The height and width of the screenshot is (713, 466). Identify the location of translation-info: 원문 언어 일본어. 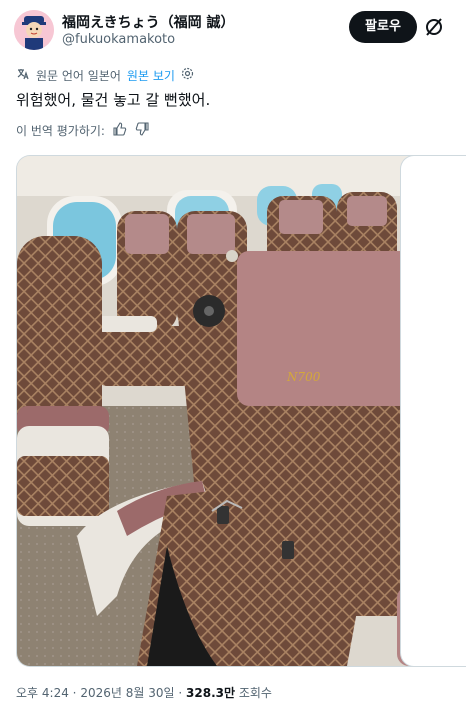
(78, 75).